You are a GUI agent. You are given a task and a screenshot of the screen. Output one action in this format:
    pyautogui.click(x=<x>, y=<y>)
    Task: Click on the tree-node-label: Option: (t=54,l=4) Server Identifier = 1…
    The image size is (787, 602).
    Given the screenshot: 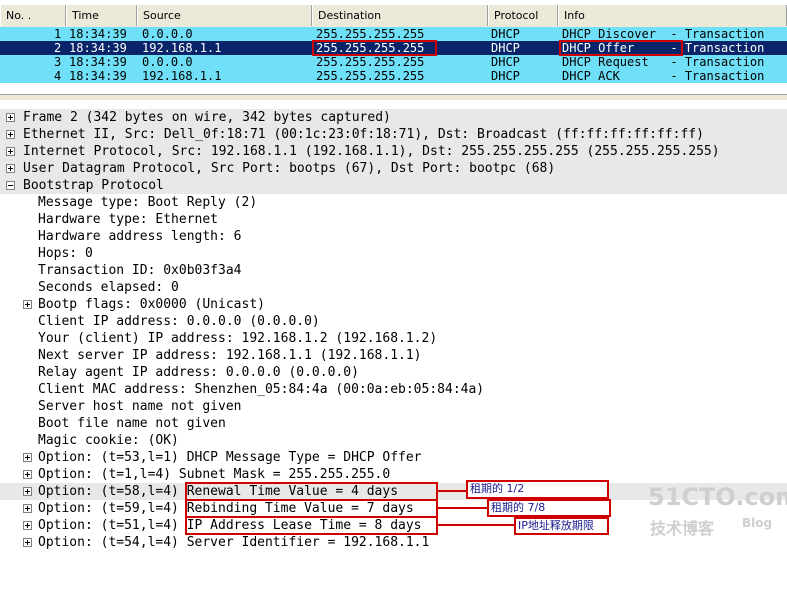 What is the action you would take?
    pyautogui.click(x=234, y=542)
    